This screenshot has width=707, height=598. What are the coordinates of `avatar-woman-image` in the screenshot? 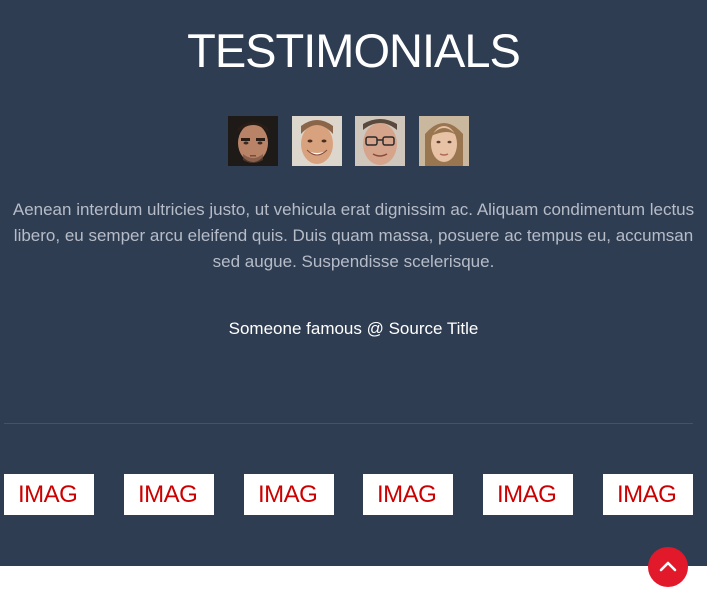 It's located at (444, 141).